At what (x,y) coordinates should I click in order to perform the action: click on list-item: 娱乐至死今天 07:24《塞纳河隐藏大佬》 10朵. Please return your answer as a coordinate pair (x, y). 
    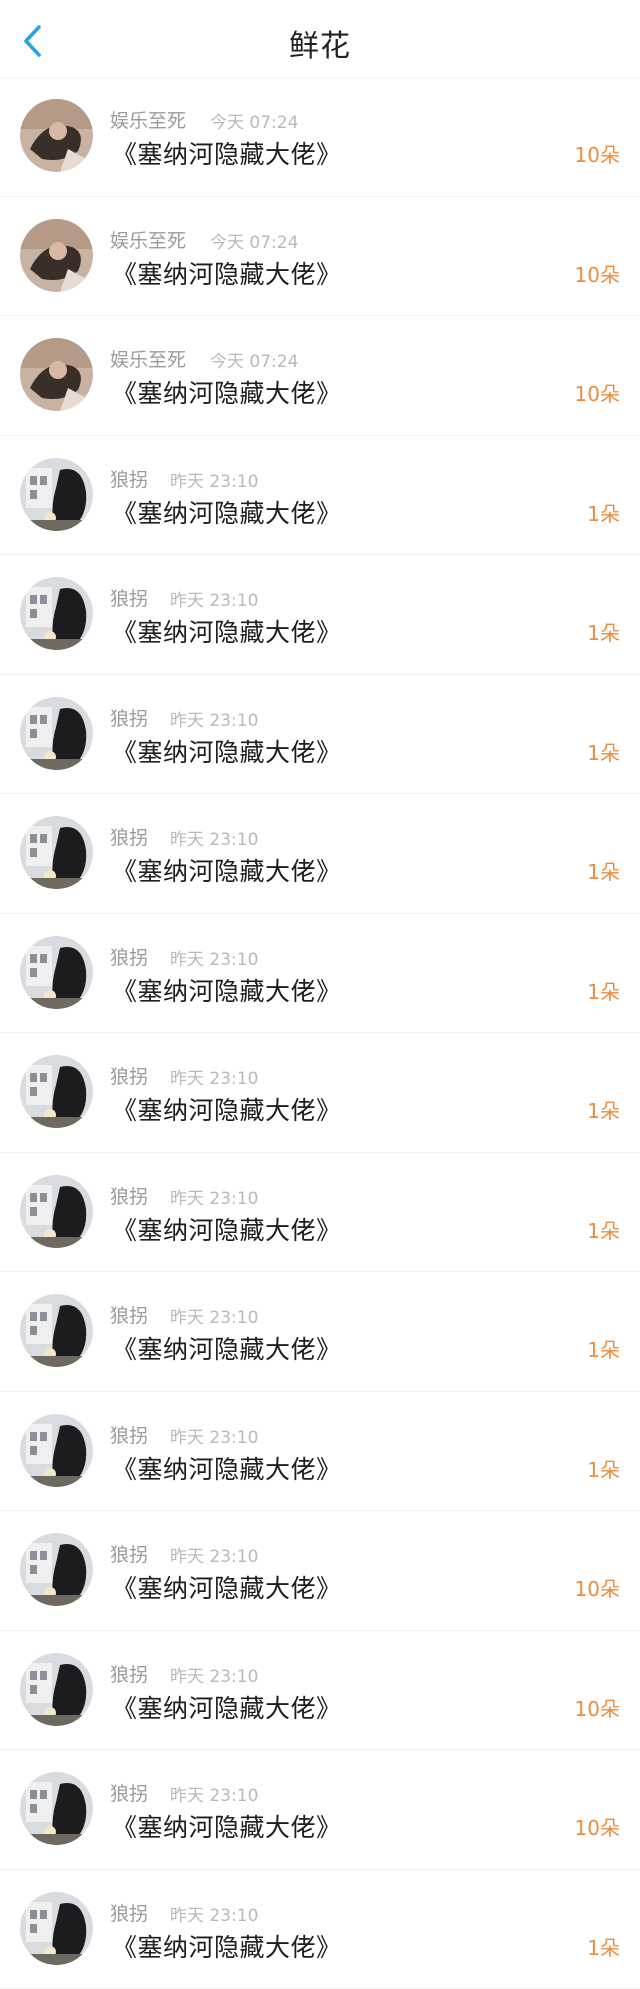
    Looking at the image, I should click on (320, 376).